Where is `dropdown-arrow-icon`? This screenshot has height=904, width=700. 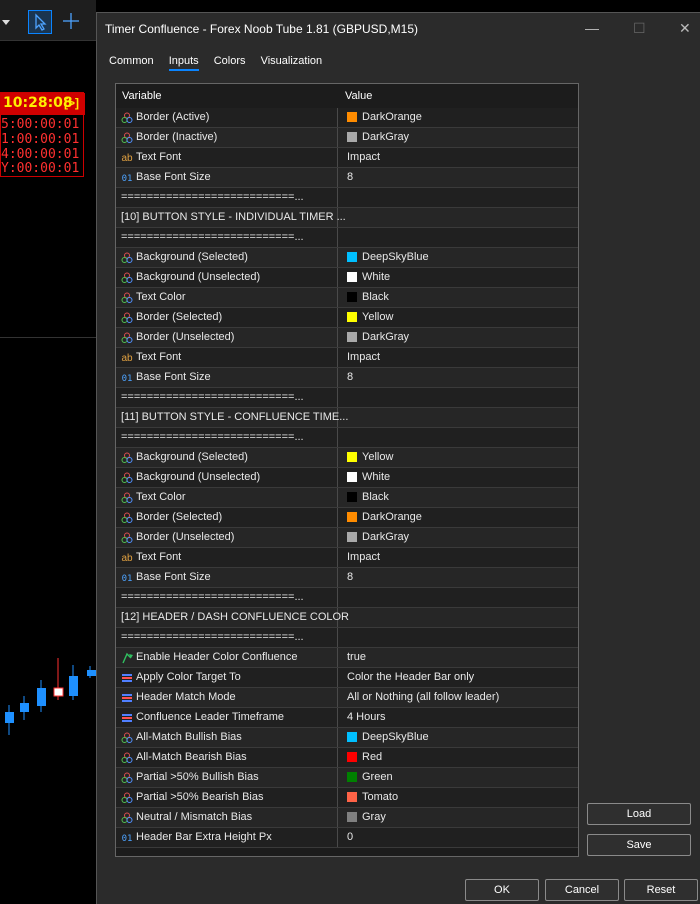 dropdown-arrow-icon is located at coordinates (6, 24).